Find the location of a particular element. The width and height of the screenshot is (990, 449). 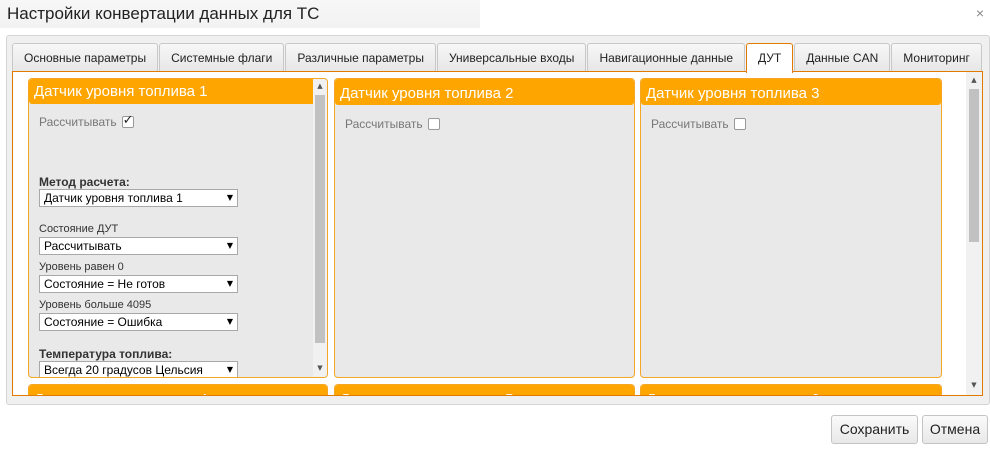

close-icon: × is located at coordinates (980, 13).